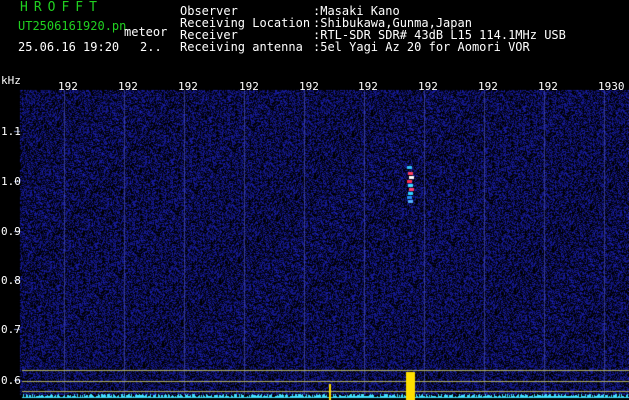 The height and width of the screenshot is (400, 629). I want to click on antenna-value: :5el Yagi Az 20 for Aomori VOR, so click(421, 47).